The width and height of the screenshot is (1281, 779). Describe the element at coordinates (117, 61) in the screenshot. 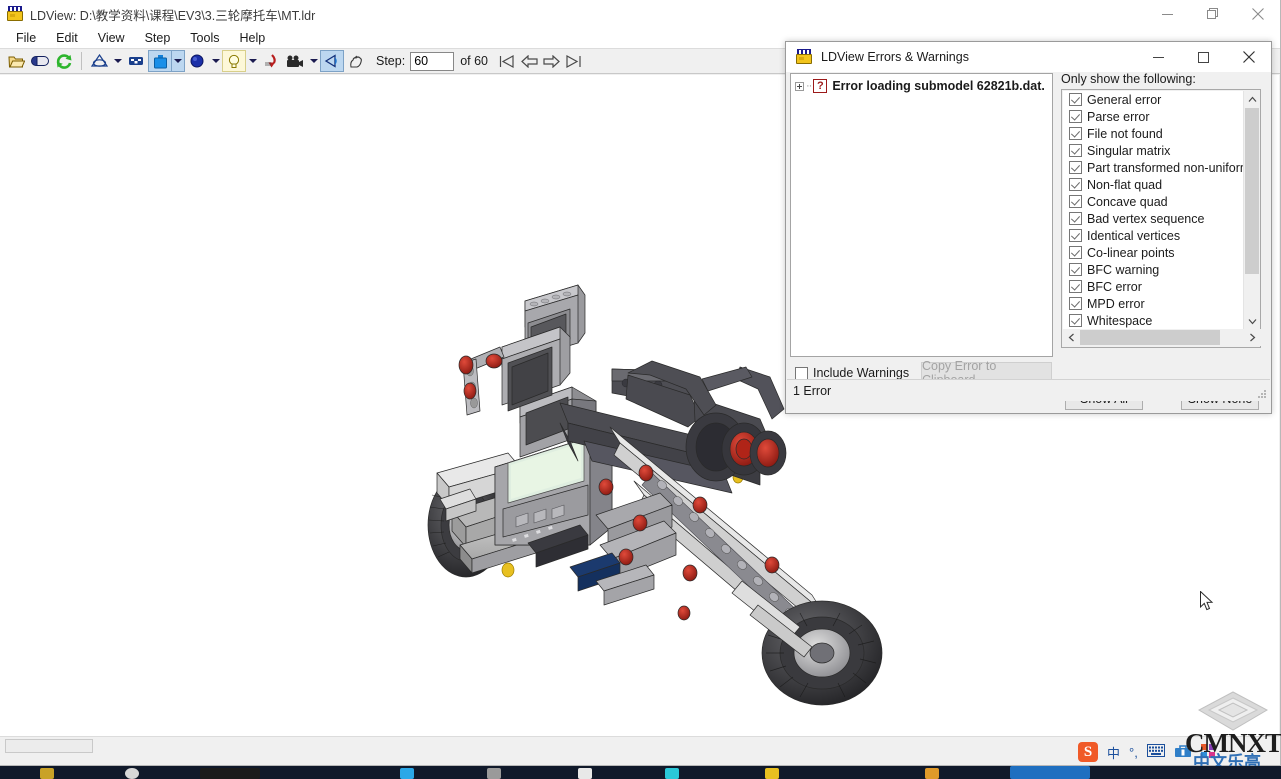

I see `wireframe-dropdown-icon` at that location.